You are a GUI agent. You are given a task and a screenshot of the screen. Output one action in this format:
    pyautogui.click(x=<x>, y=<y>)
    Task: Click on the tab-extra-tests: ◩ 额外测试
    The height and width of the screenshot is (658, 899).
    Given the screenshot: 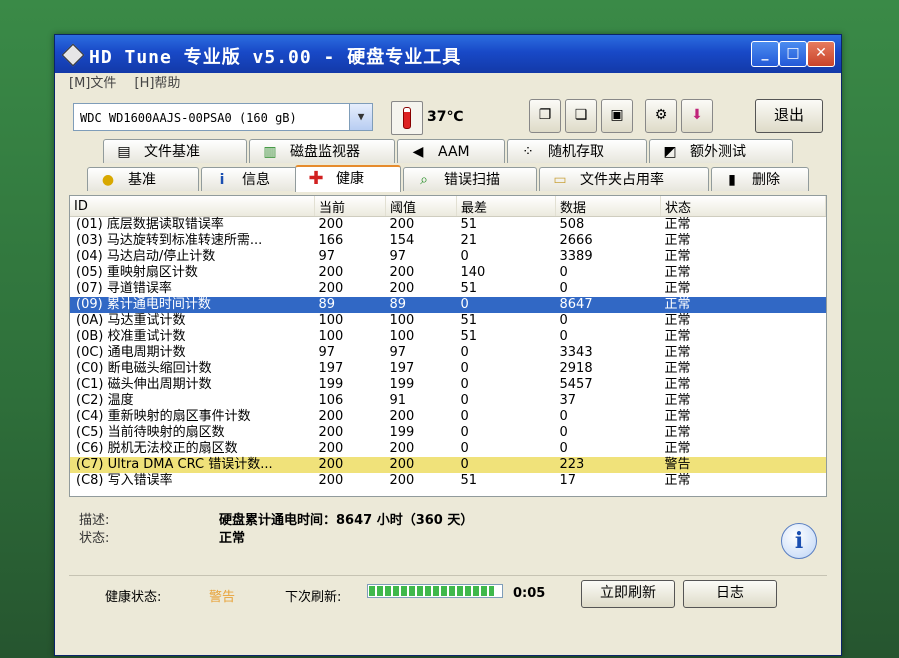 What is the action you would take?
    pyautogui.click(x=721, y=151)
    